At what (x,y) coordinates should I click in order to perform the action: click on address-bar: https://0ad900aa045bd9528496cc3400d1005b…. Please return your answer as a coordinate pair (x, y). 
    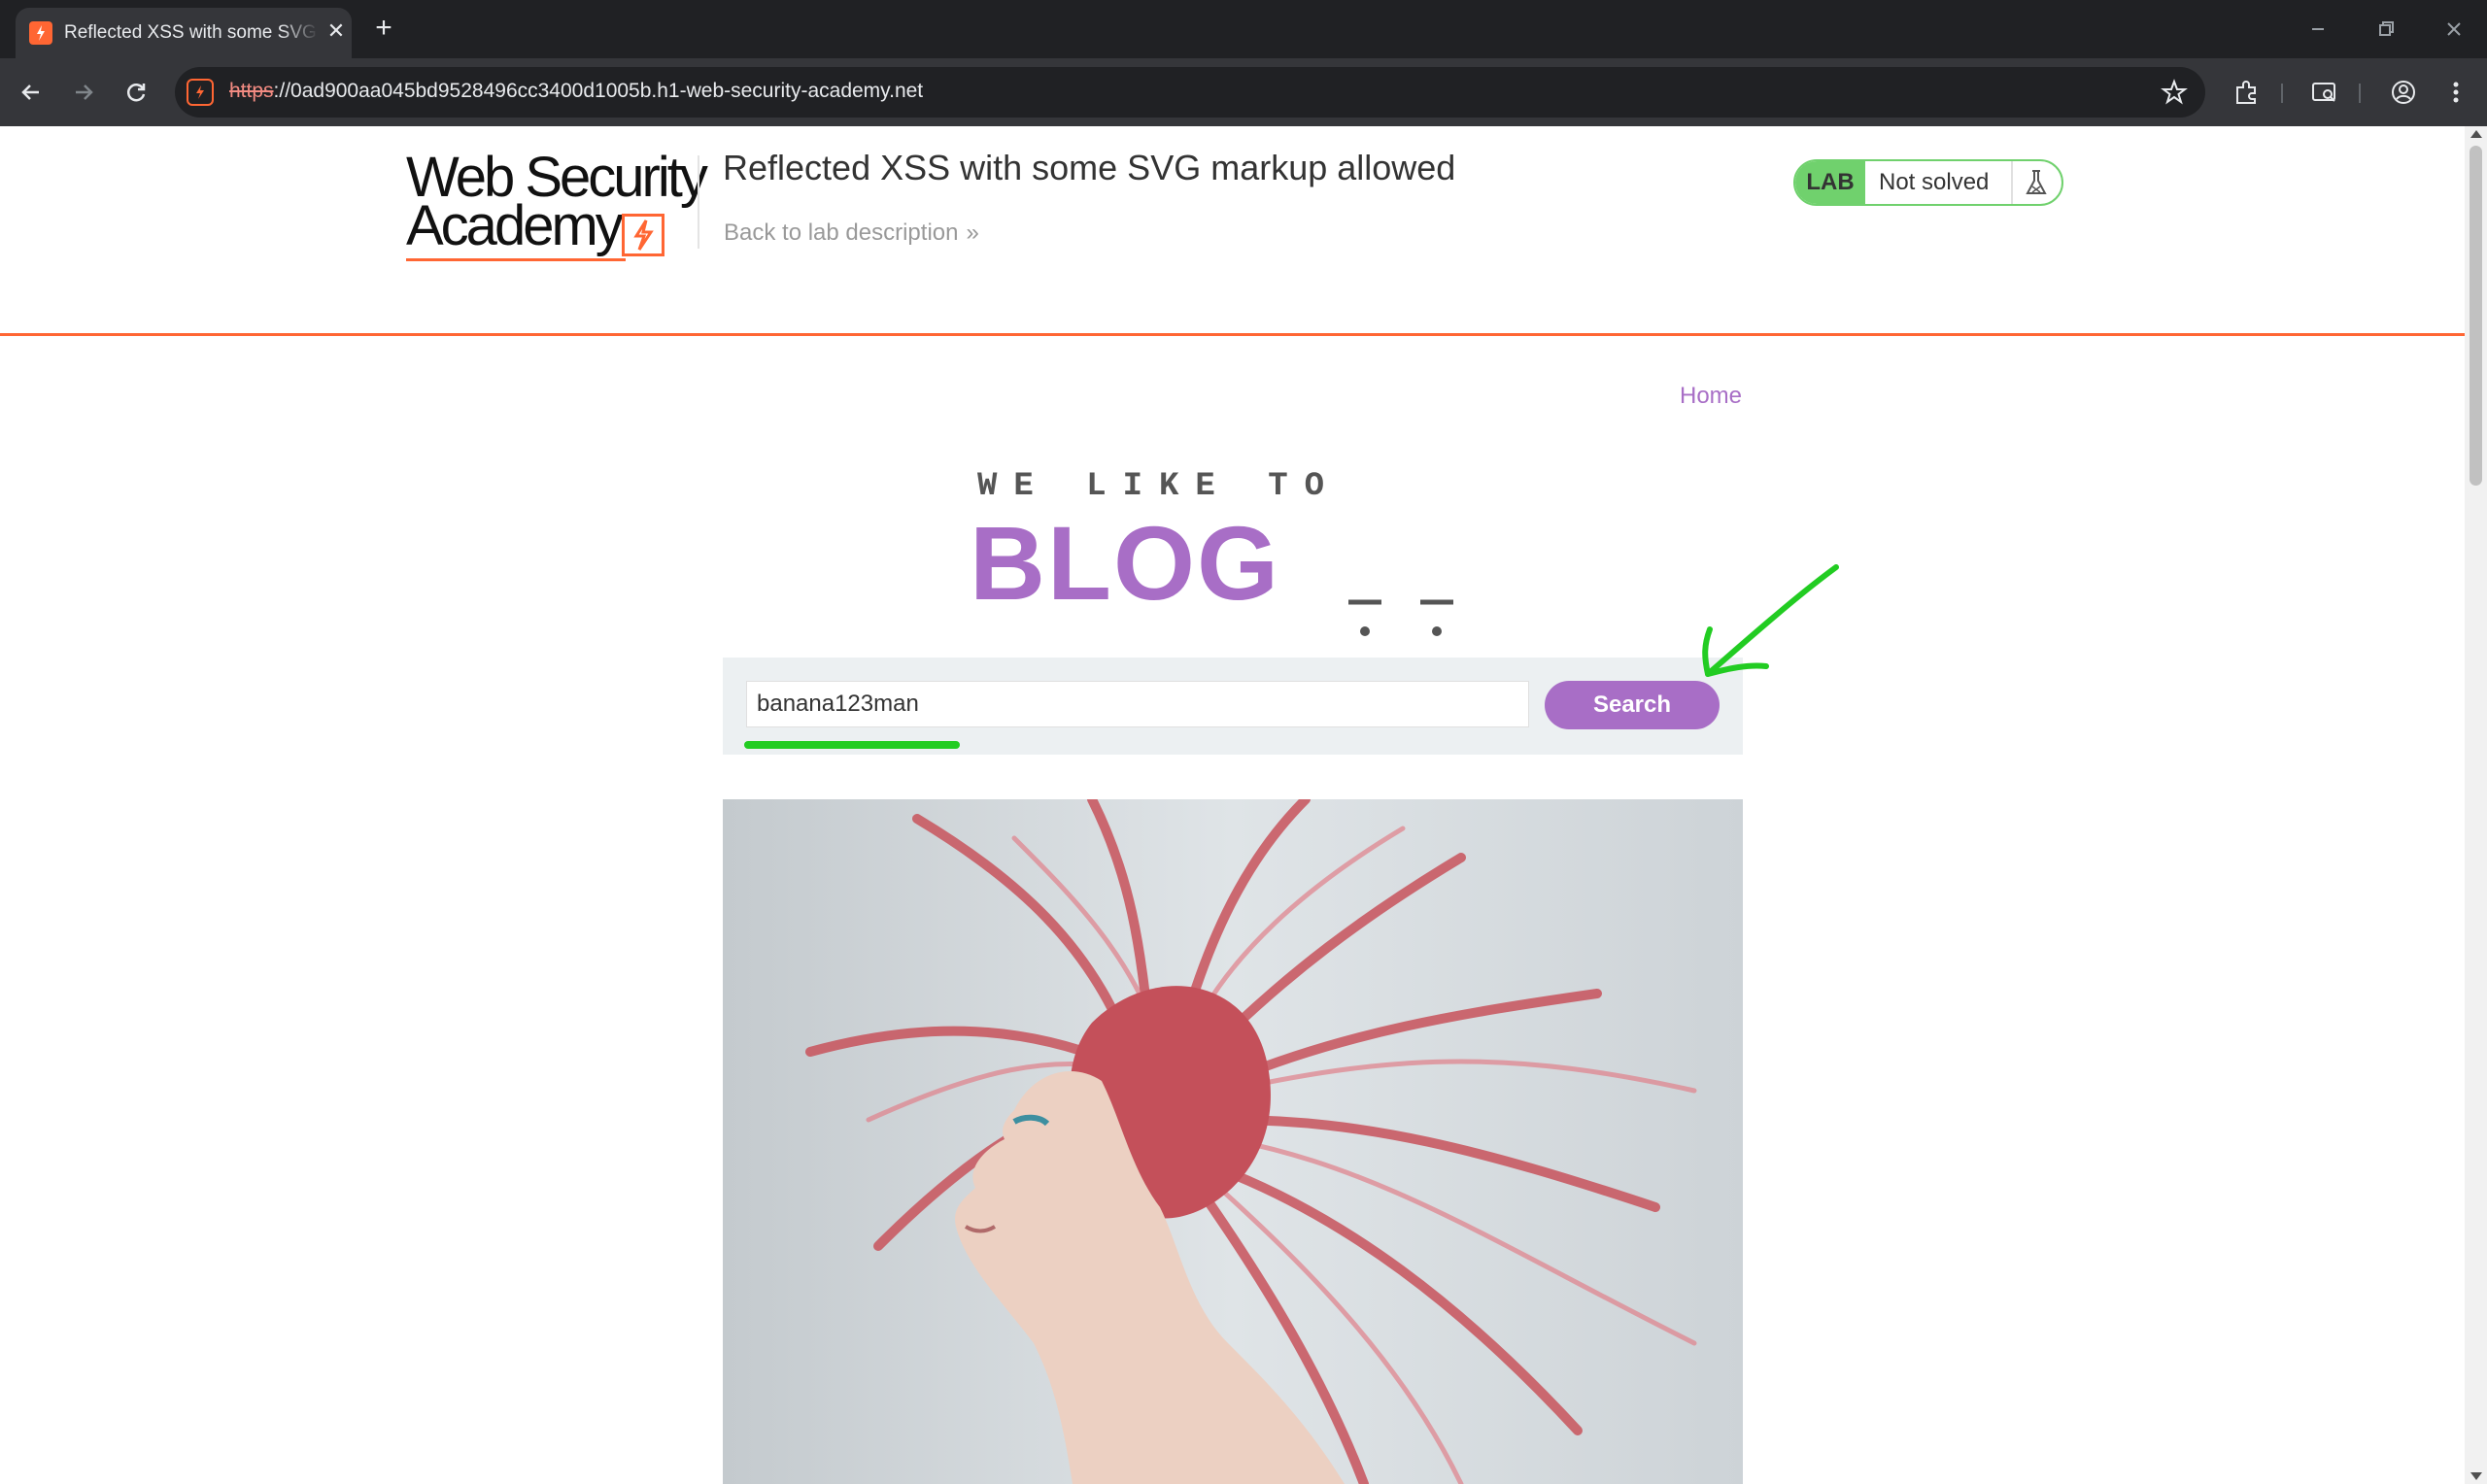
    Looking at the image, I should click on (1190, 92).